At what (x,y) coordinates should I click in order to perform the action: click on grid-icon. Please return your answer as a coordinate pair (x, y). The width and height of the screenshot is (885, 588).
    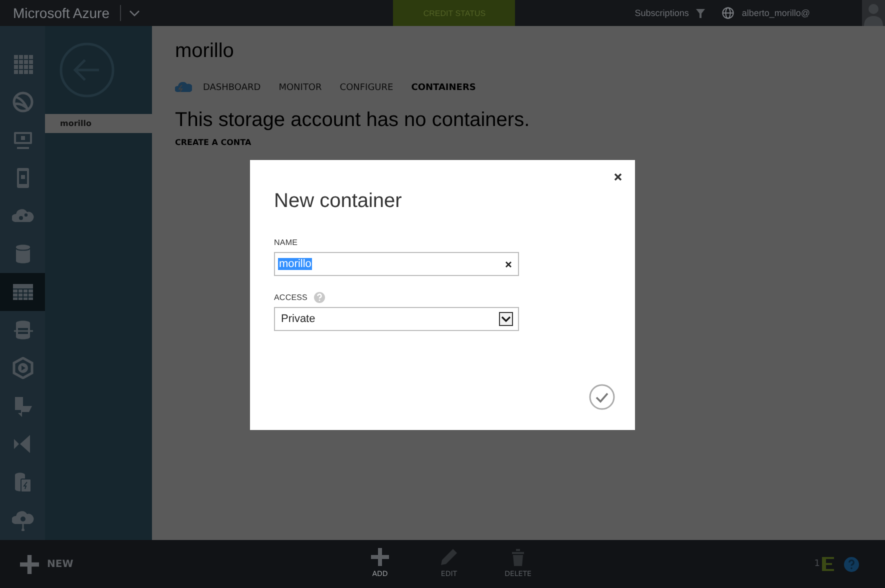
    Looking at the image, I should click on (23, 64).